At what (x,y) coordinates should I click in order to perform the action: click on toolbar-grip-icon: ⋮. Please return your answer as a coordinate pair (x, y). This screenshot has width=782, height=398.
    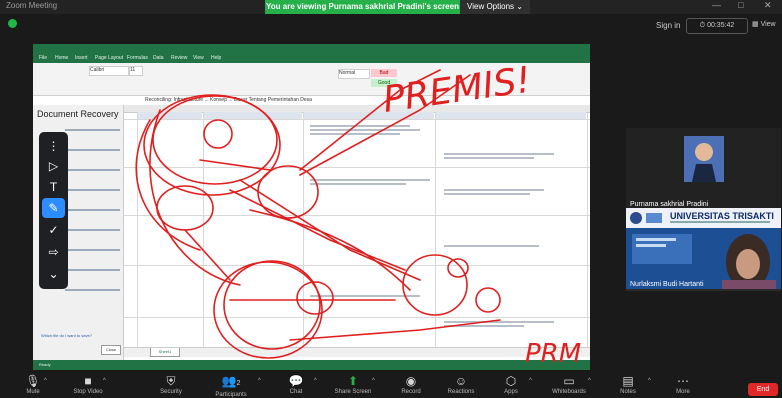
    Looking at the image, I should click on (53, 146).